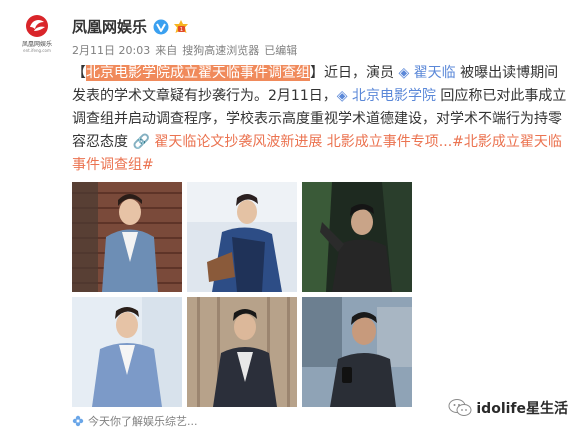  What do you see at coordinates (111, 50) in the screenshot?
I see `post-time: 2月11日 20:03` at bounding box center [111, 50].